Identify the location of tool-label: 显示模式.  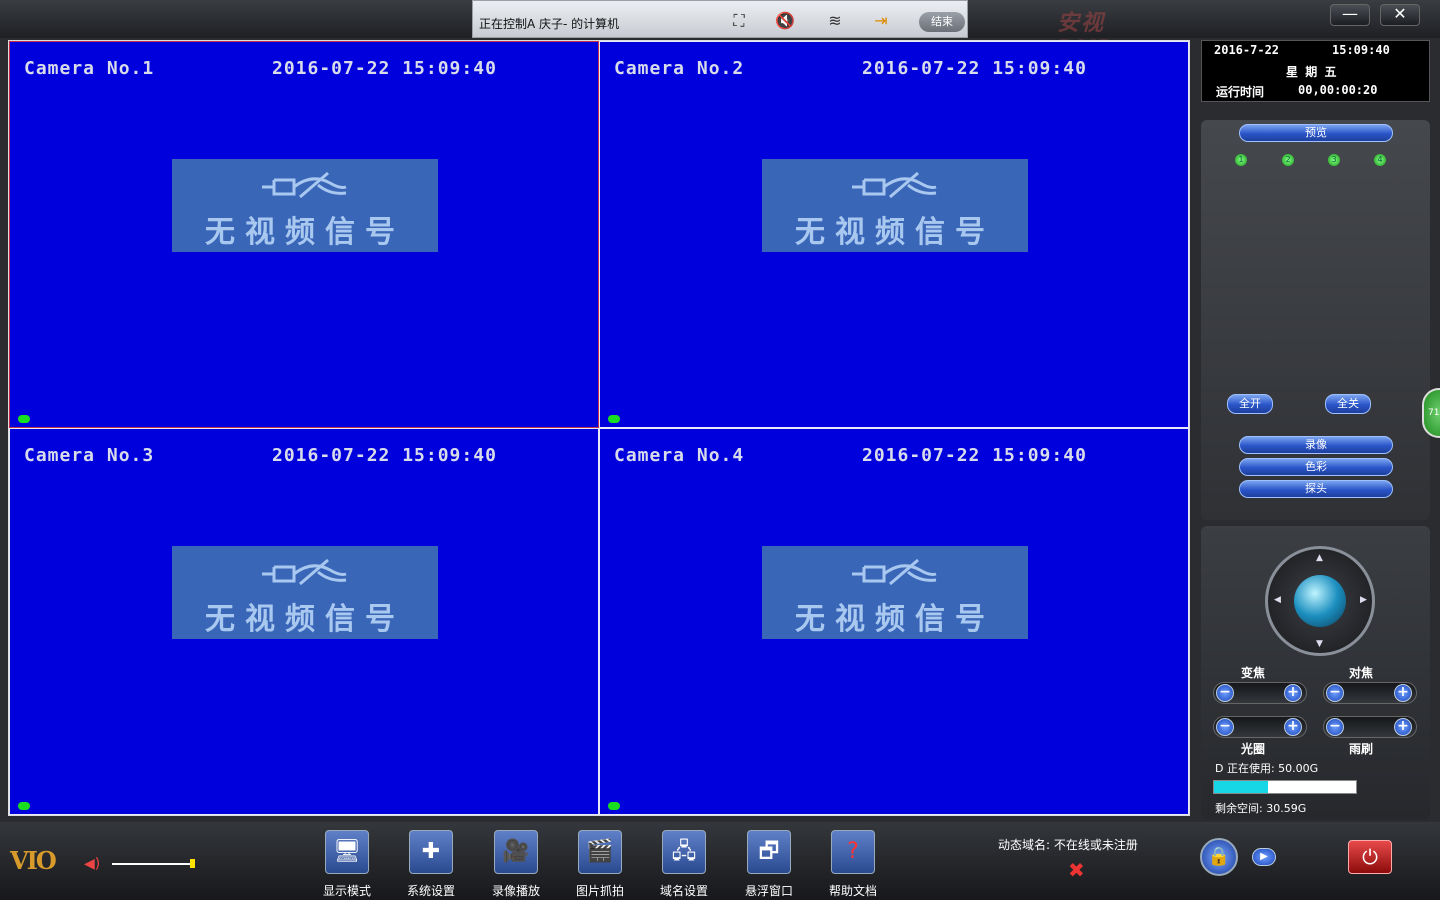
(346, 891).